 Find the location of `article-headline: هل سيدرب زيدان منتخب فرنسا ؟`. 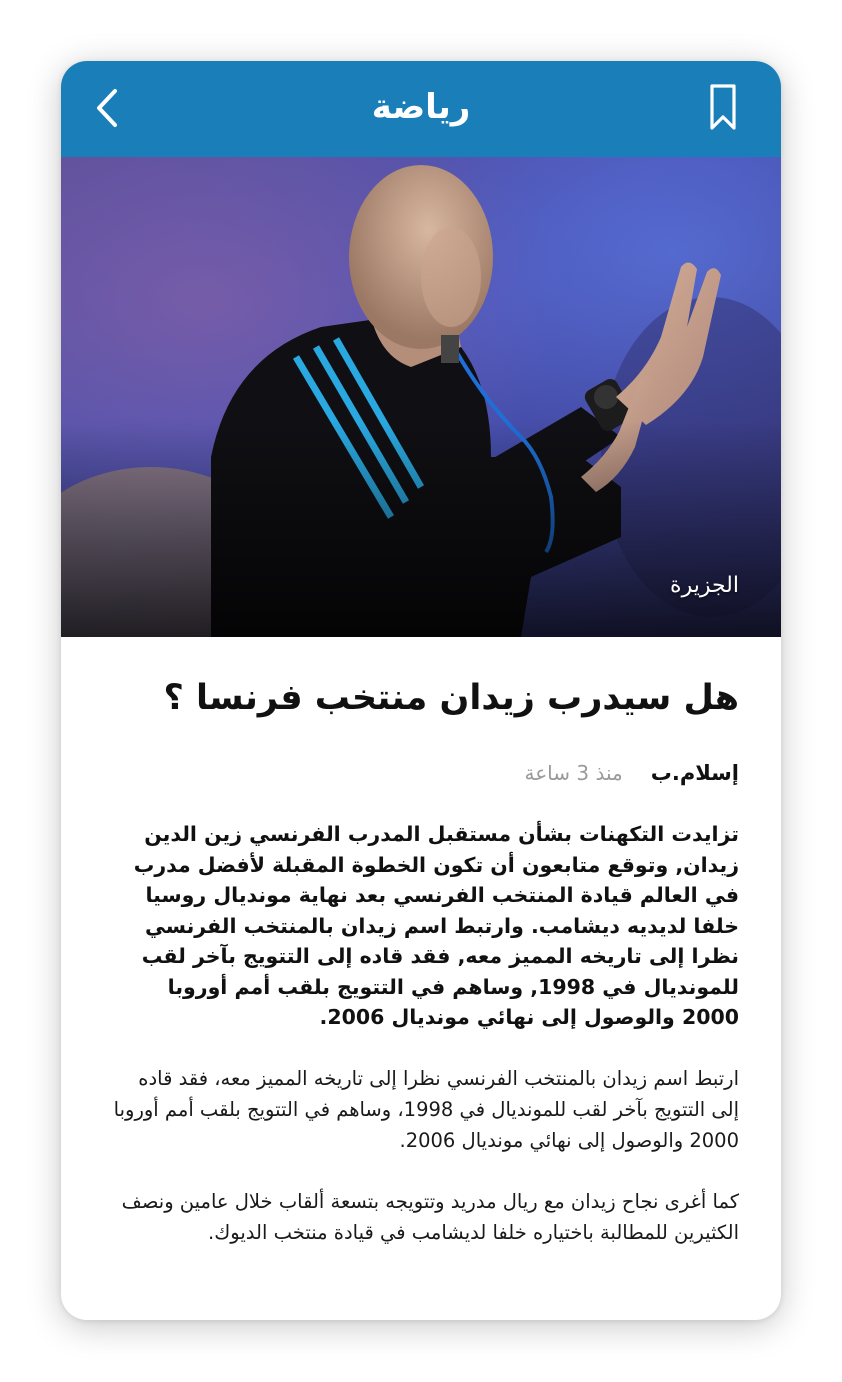

article-headline: هل سيدرب زيدان منتخب فرنسا ؟ is located at coordinates (451, 698).